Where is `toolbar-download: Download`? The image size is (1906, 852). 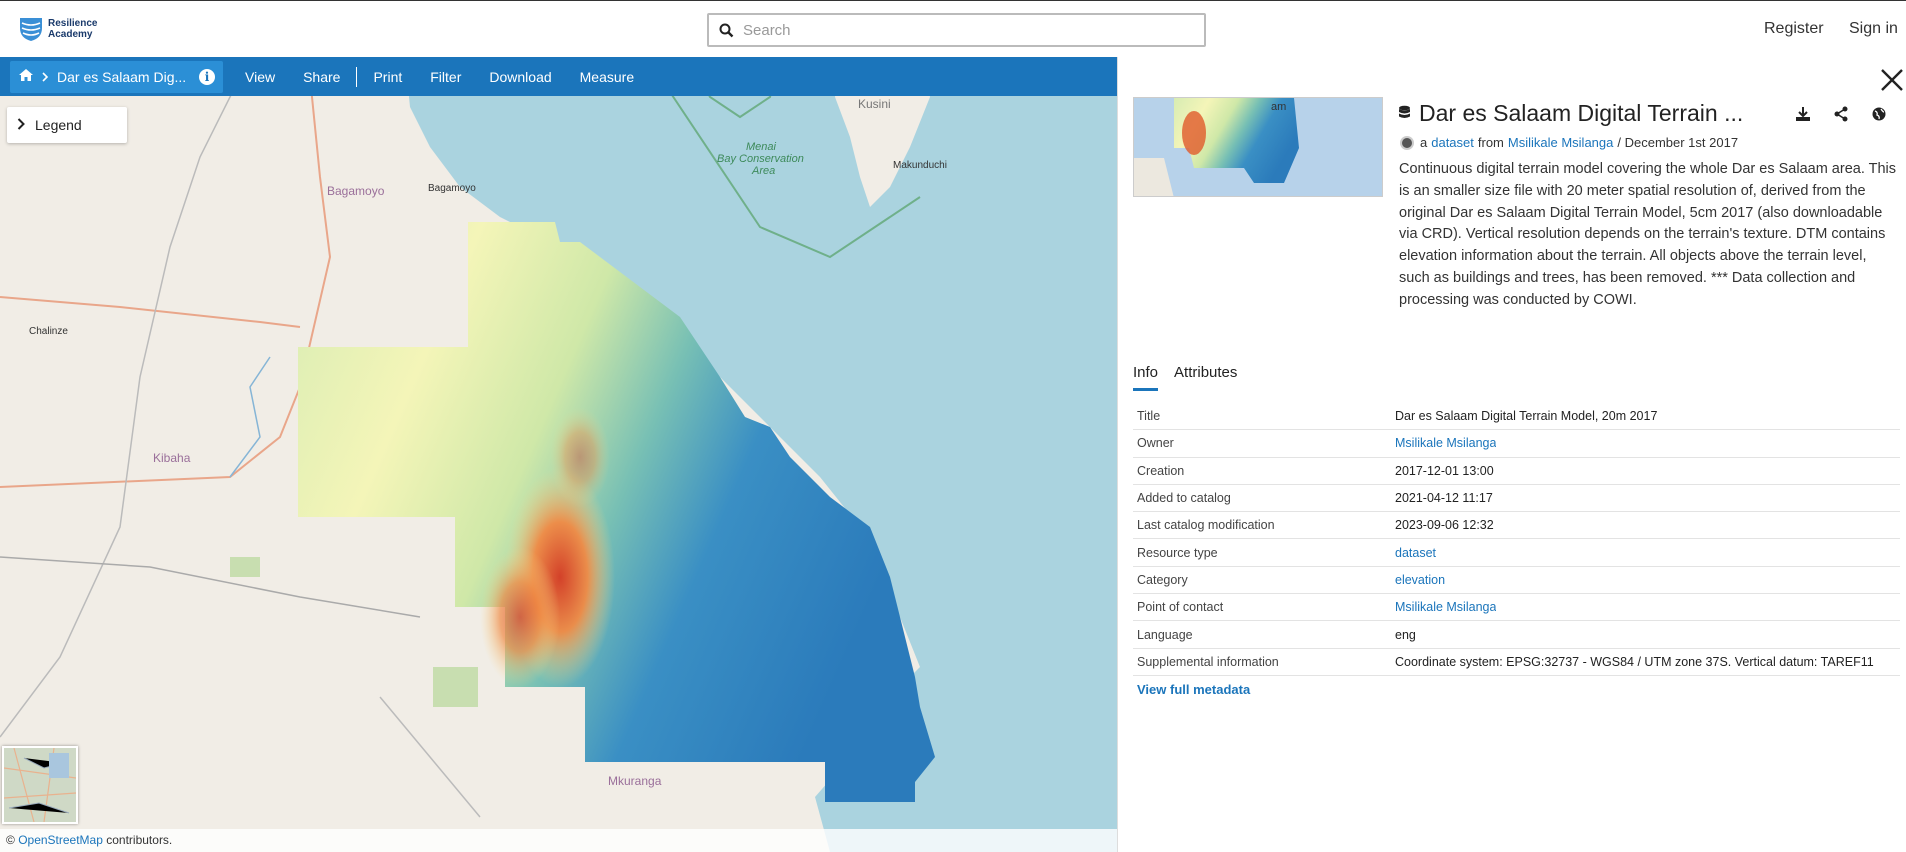 toolbar-download: Download is located at coordinates (520, 77).